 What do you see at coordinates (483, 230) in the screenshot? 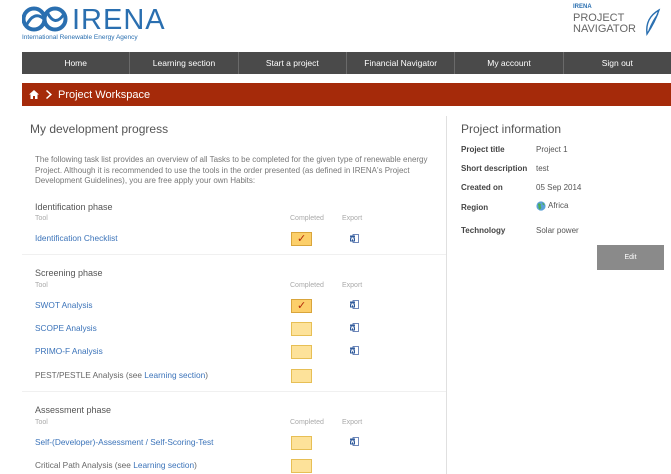
I see `info-label-technology: Technology` at bounding box center [483, 230].